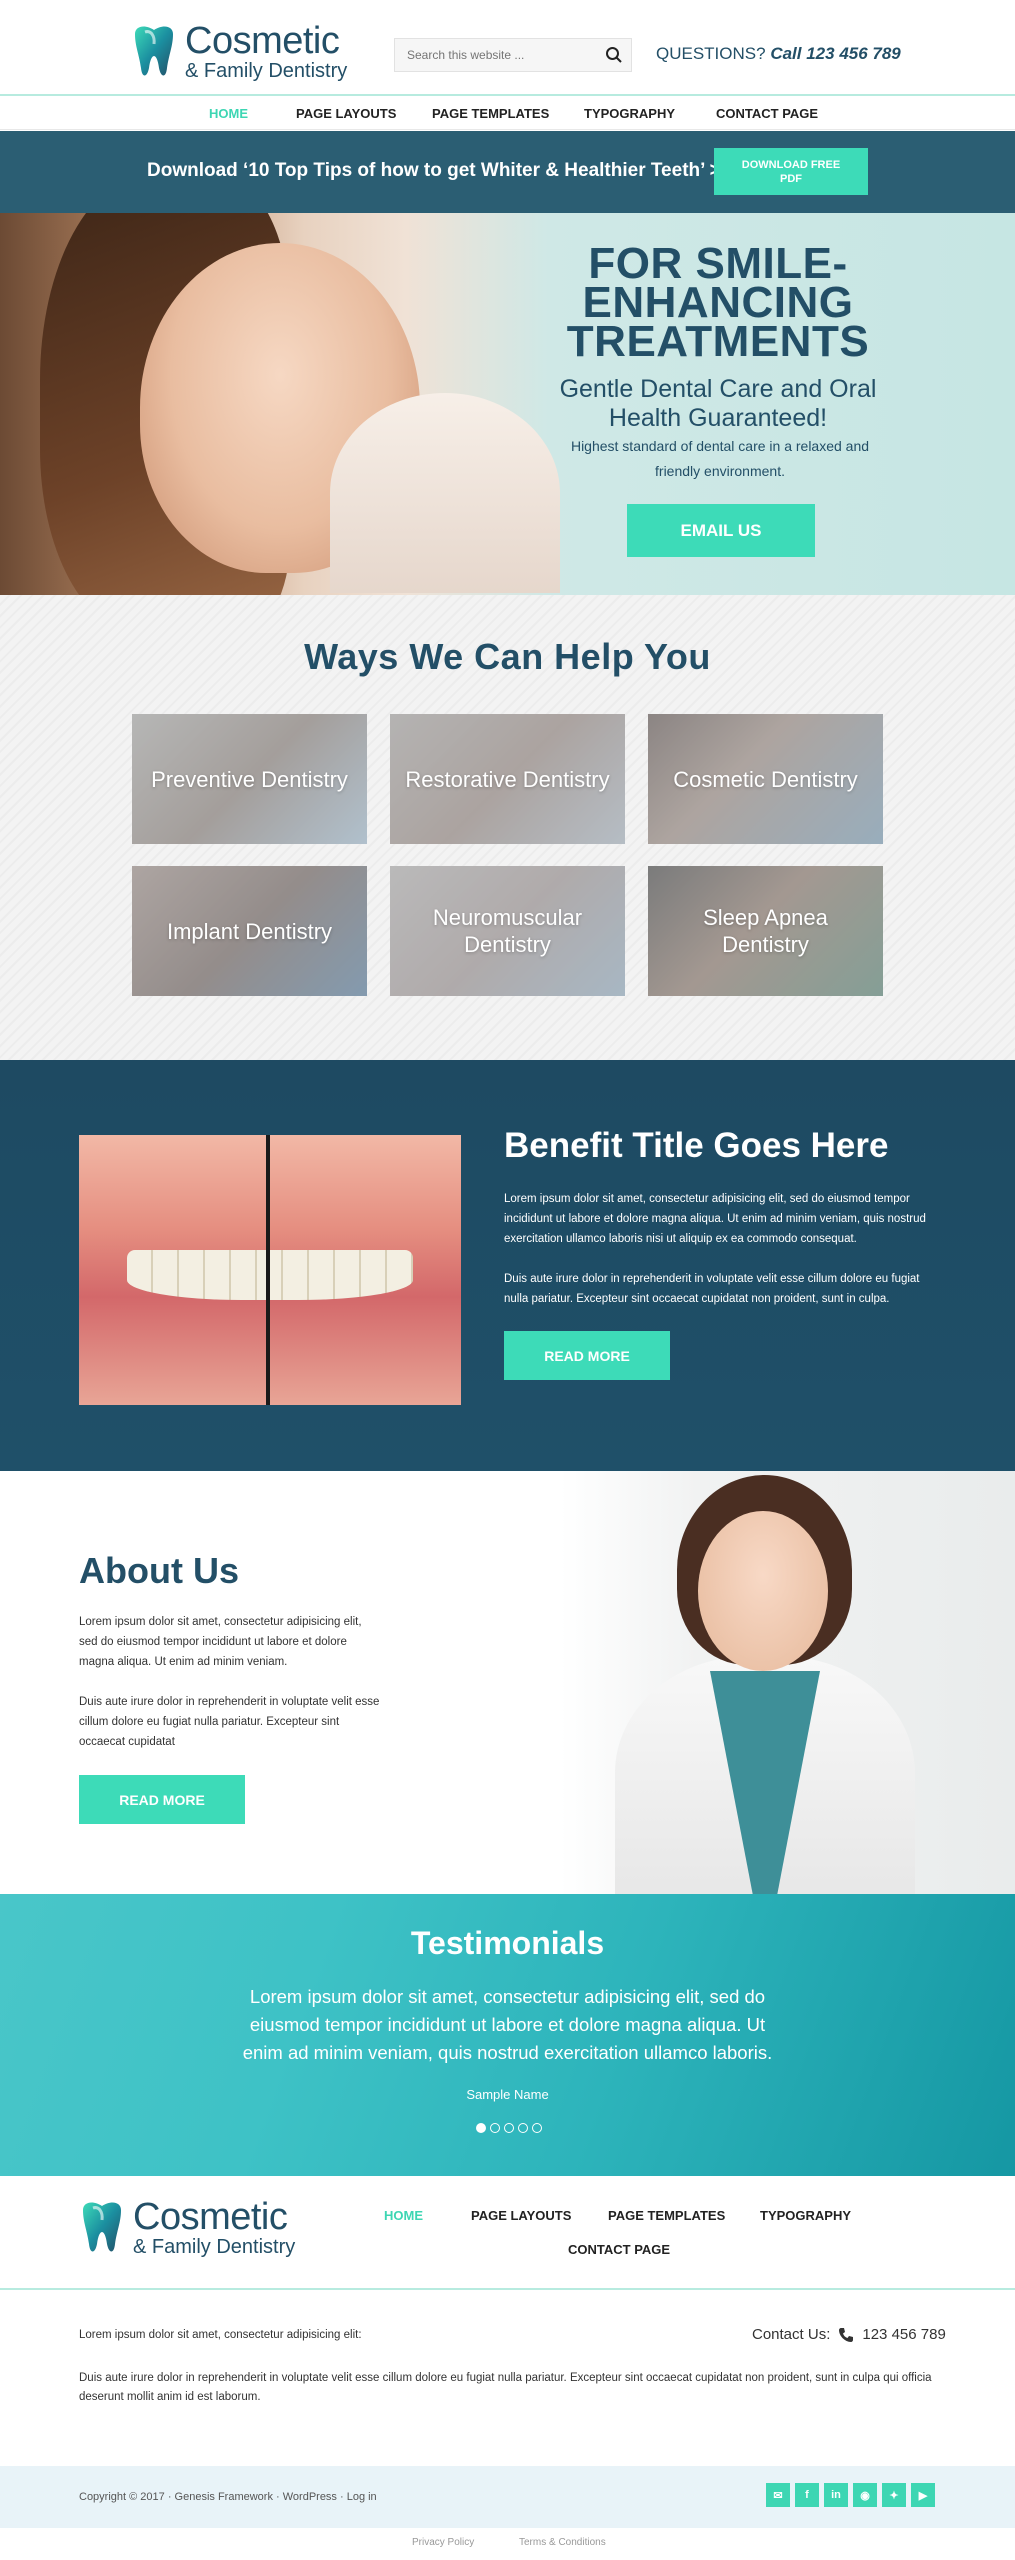 This screenshot has height=2560, width=1015. I want to click on service-tile-implant: Implant Dentistry, so click(249, 931).